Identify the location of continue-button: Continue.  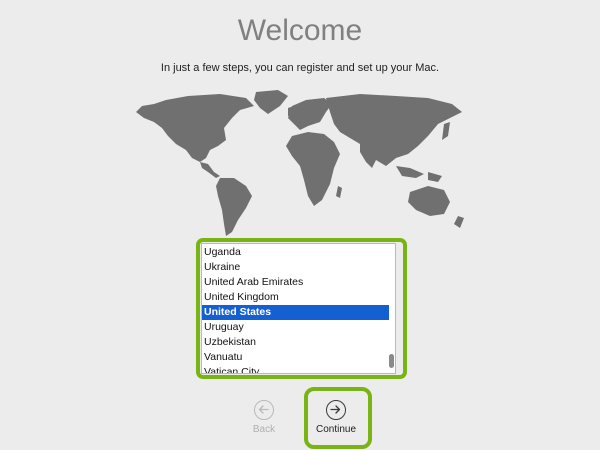
(336, 417).